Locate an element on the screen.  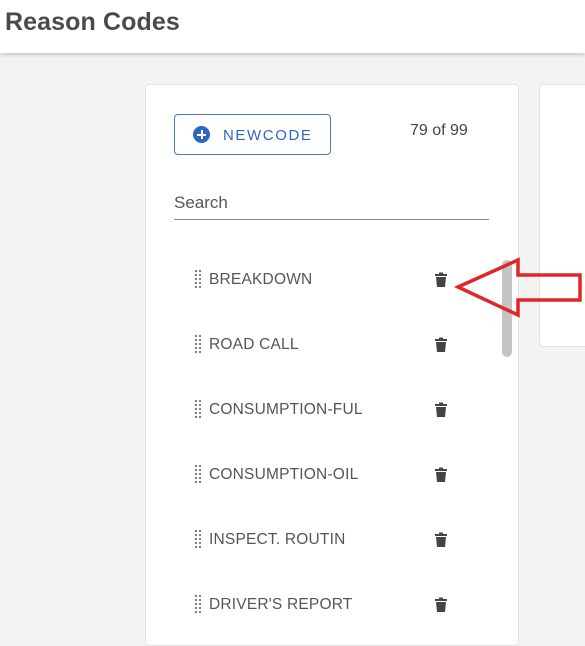
list-item-label: CONSUMPTION-OIL is located at coordinates (284, 474).